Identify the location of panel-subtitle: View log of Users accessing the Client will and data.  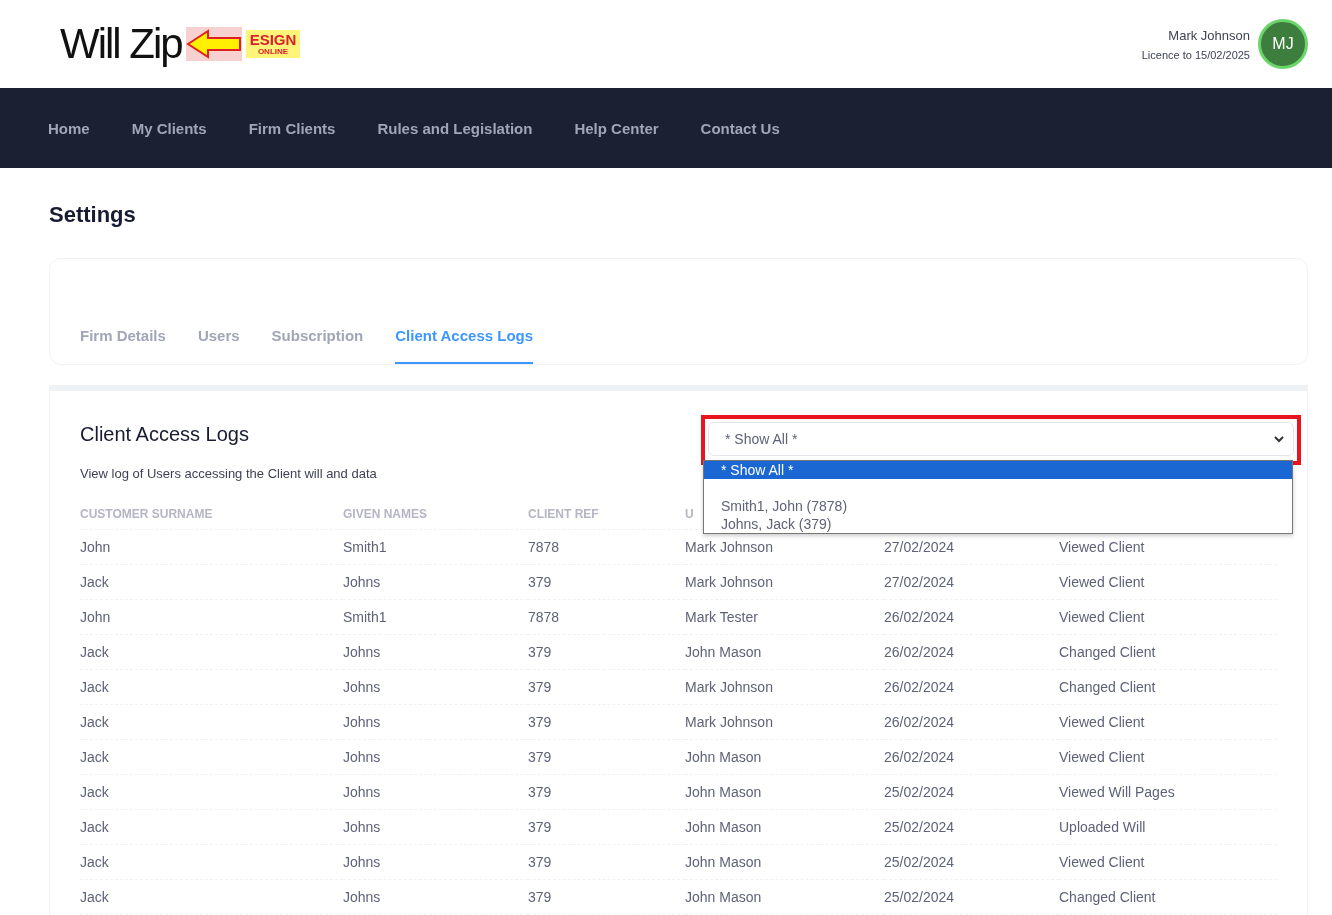
(228, 473).